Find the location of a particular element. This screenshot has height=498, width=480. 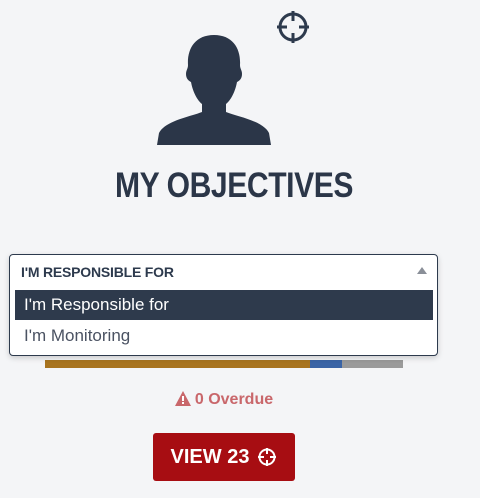

dropdown-option-monitoring: I'm Monitoring is located at coordinates (224, 336).